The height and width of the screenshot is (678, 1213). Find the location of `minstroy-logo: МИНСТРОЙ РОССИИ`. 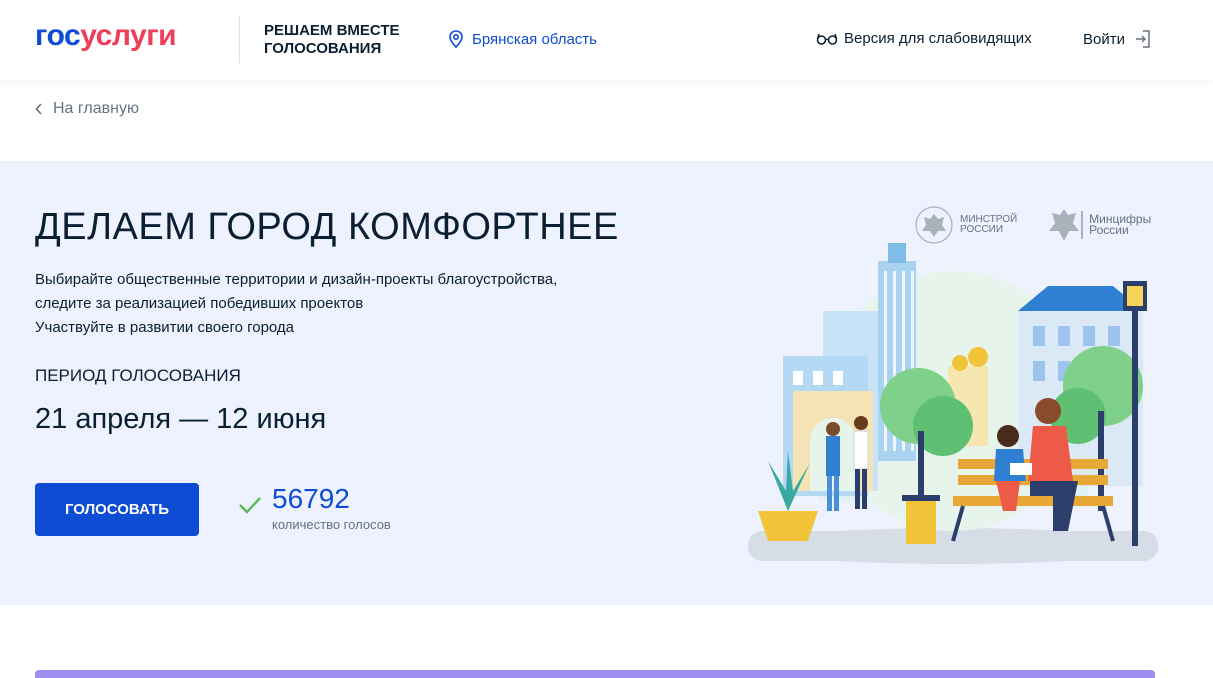

minstroy-logo: МИНСТРОЙ РОССИИ is located at coordinates (965, 225).